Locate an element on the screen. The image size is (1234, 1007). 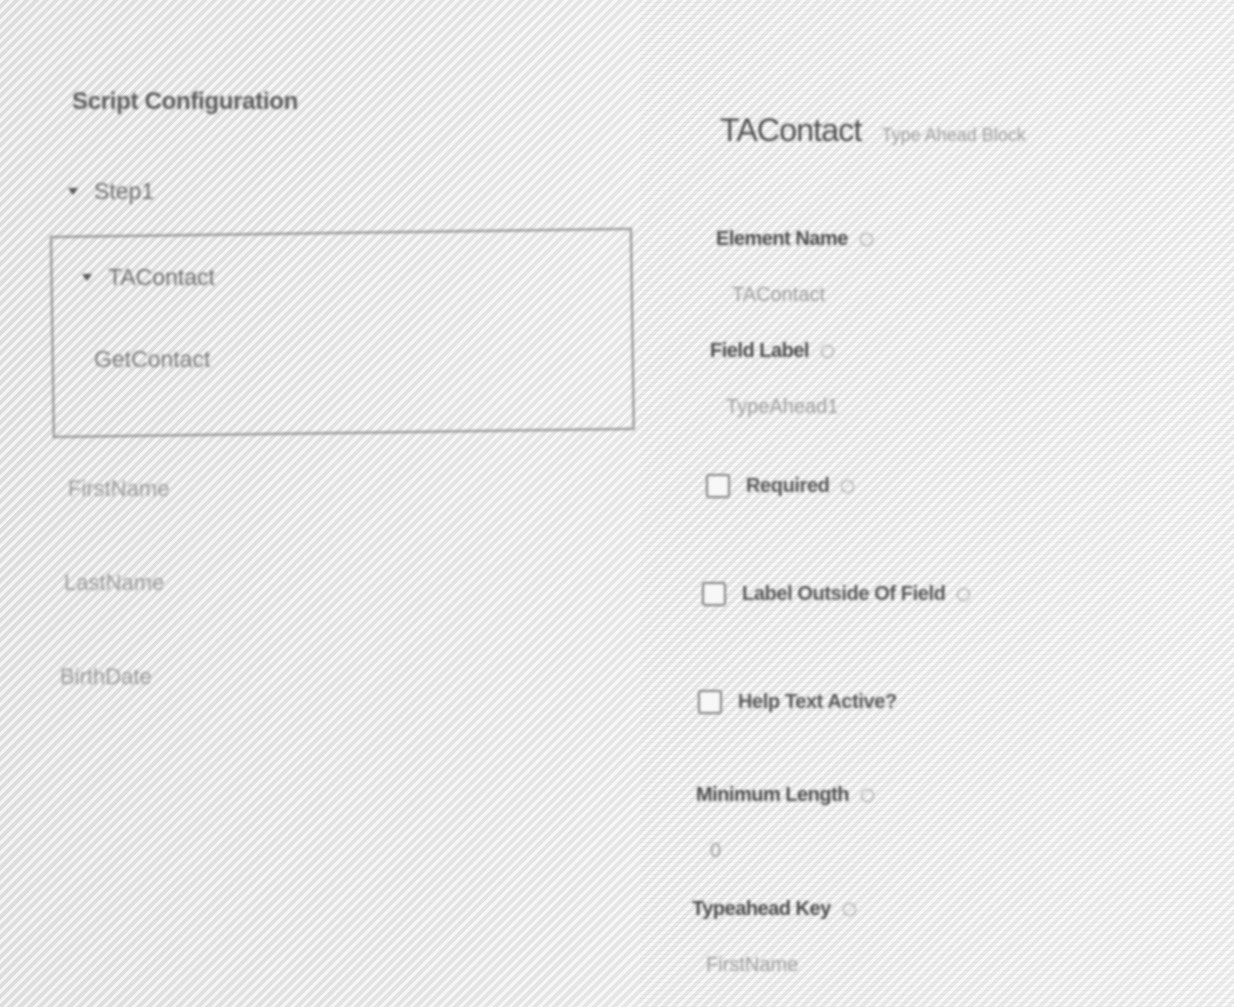
minimum-length-label: Minimum Length is located at coordinates (785, 795).